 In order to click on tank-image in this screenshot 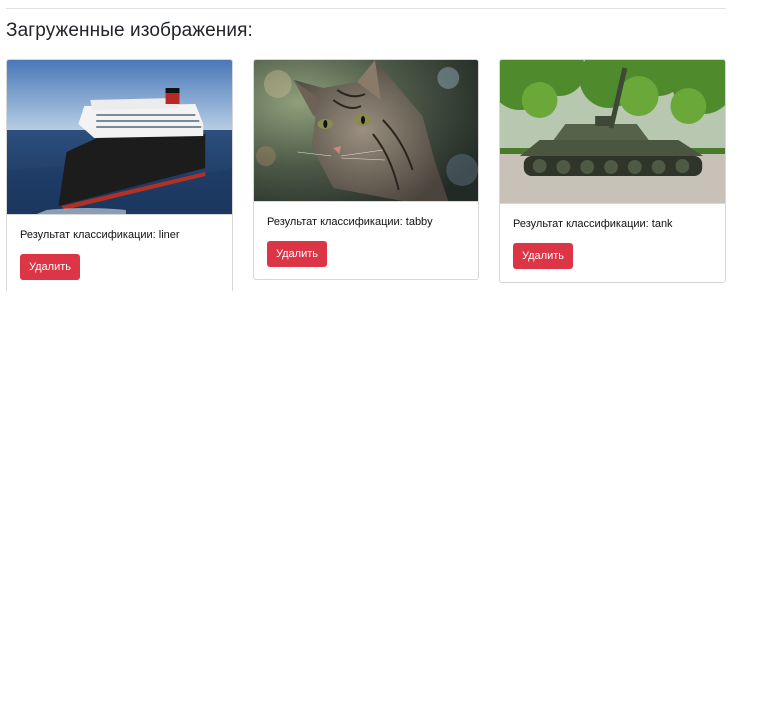, I will do `click(612, 132)`.